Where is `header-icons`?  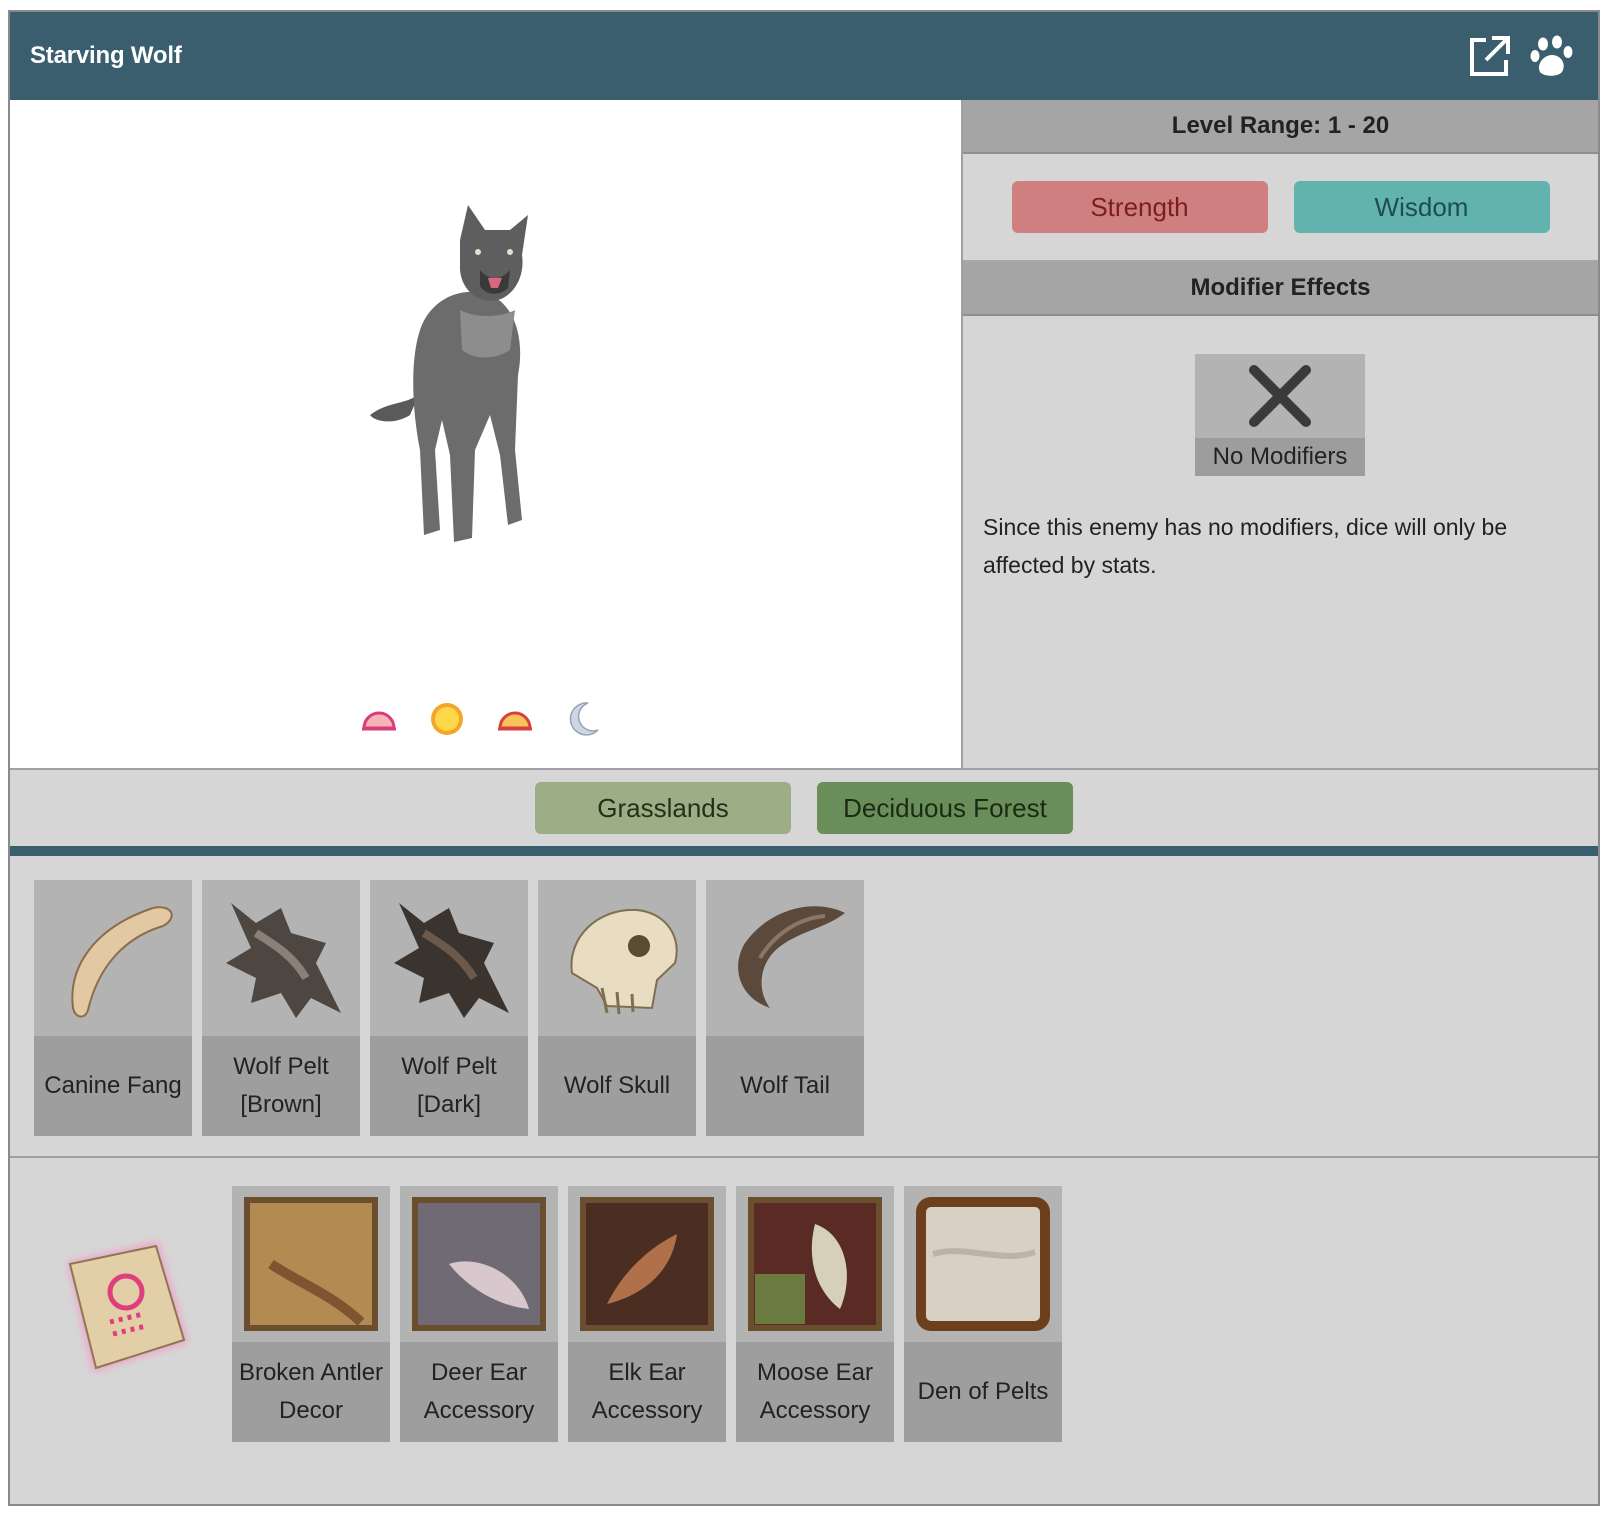 header-icons is located at coordinates (1521, 57).